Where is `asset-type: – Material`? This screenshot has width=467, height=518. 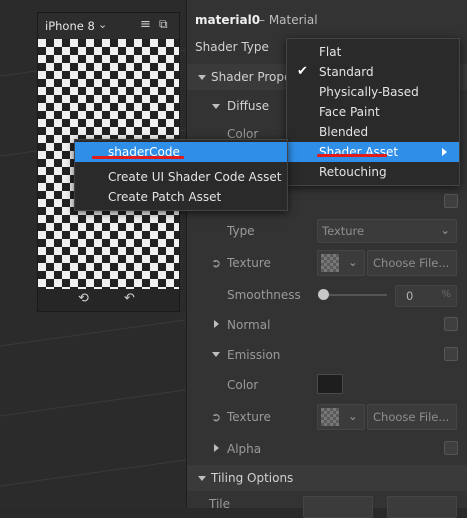
asset-type: – Material is located at coordinates (288, 20).